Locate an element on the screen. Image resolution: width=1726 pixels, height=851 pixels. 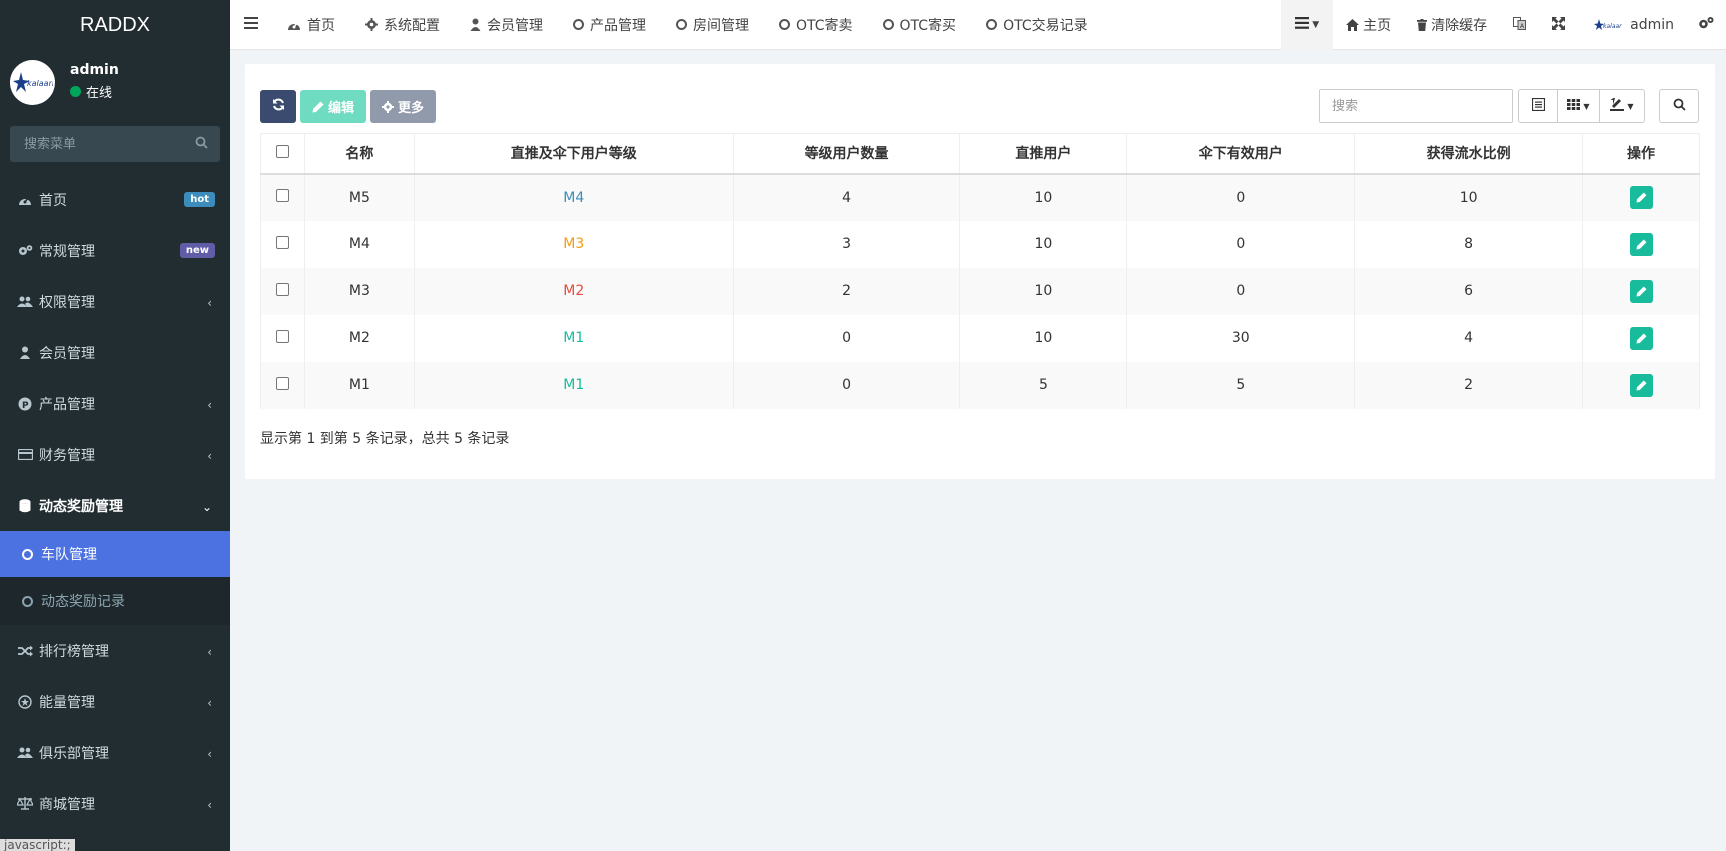
balance-icon is located at coordinates (25, 804).